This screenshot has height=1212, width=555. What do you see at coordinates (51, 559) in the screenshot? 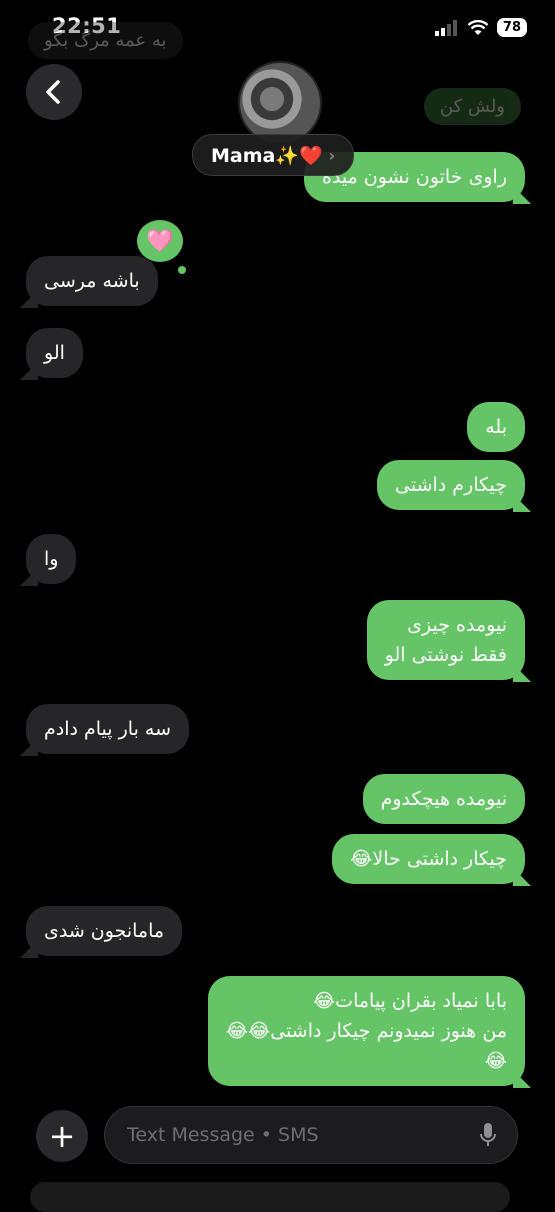
I see `message-bubble-incoming: وا` at bounding box center [51, 559].